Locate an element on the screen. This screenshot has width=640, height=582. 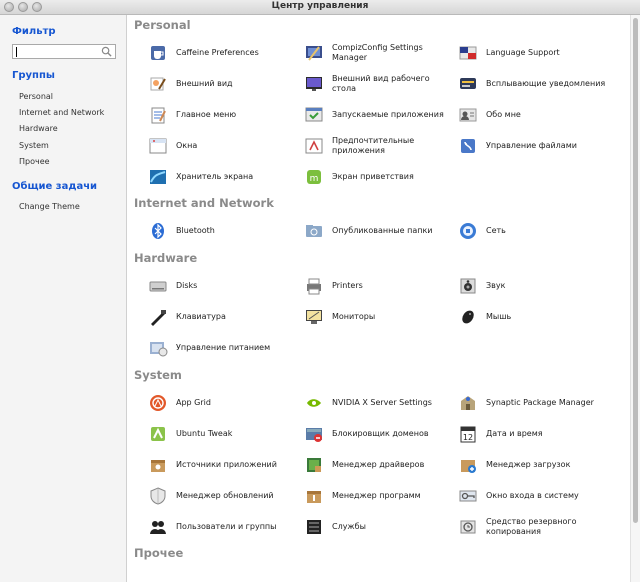
applet-users: Пользователи и группы is located at coordinates (223, 527).